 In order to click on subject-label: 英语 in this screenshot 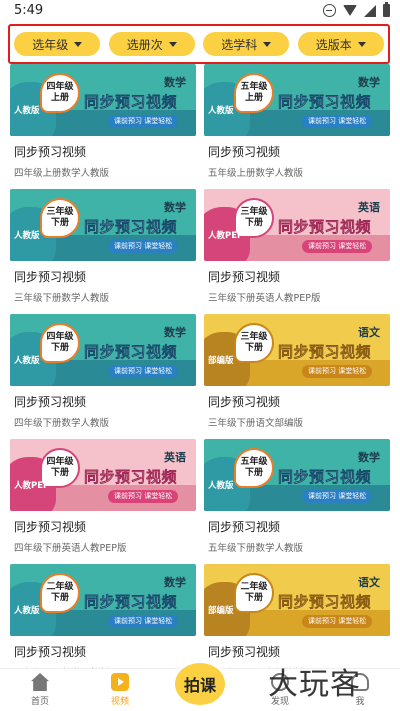, I will do `click(175, 457)`.